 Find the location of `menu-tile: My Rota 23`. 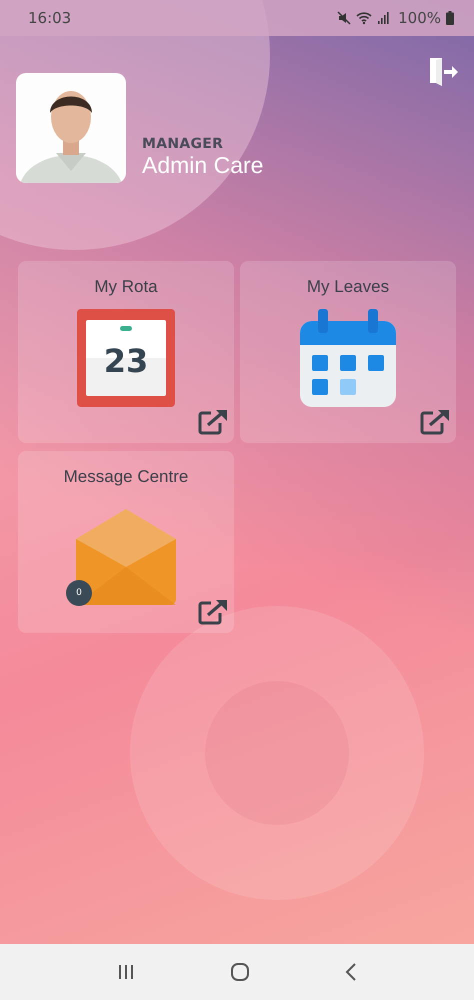

menu-tile: My Rota 23 is located at coordinates (126, 352).